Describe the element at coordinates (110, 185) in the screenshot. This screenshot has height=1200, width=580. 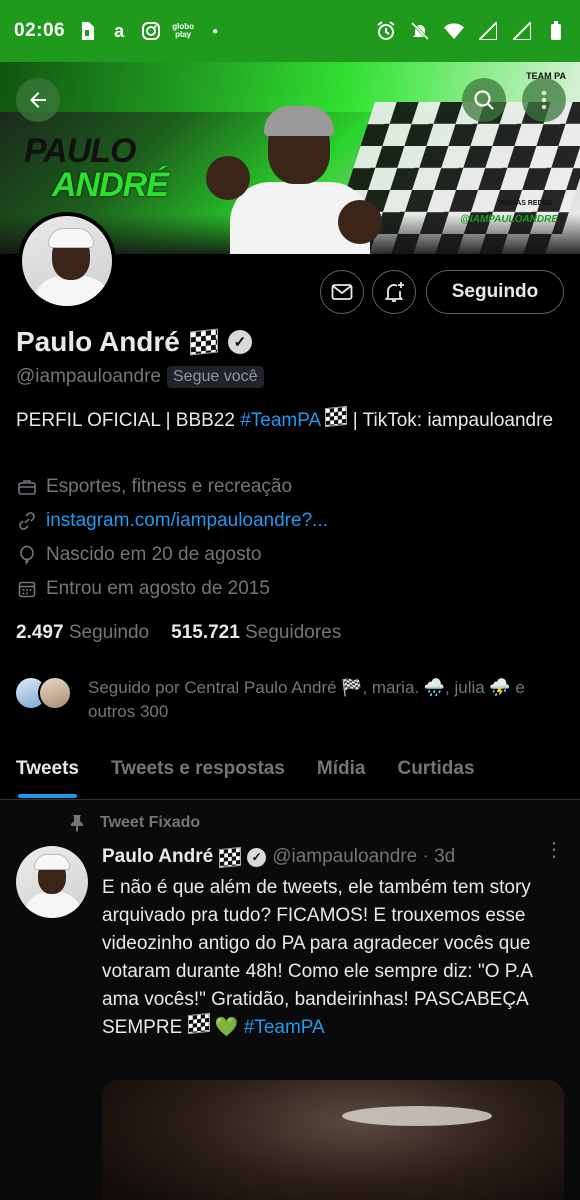
I see `banner-name-line2: ANDRÉ` at that location.